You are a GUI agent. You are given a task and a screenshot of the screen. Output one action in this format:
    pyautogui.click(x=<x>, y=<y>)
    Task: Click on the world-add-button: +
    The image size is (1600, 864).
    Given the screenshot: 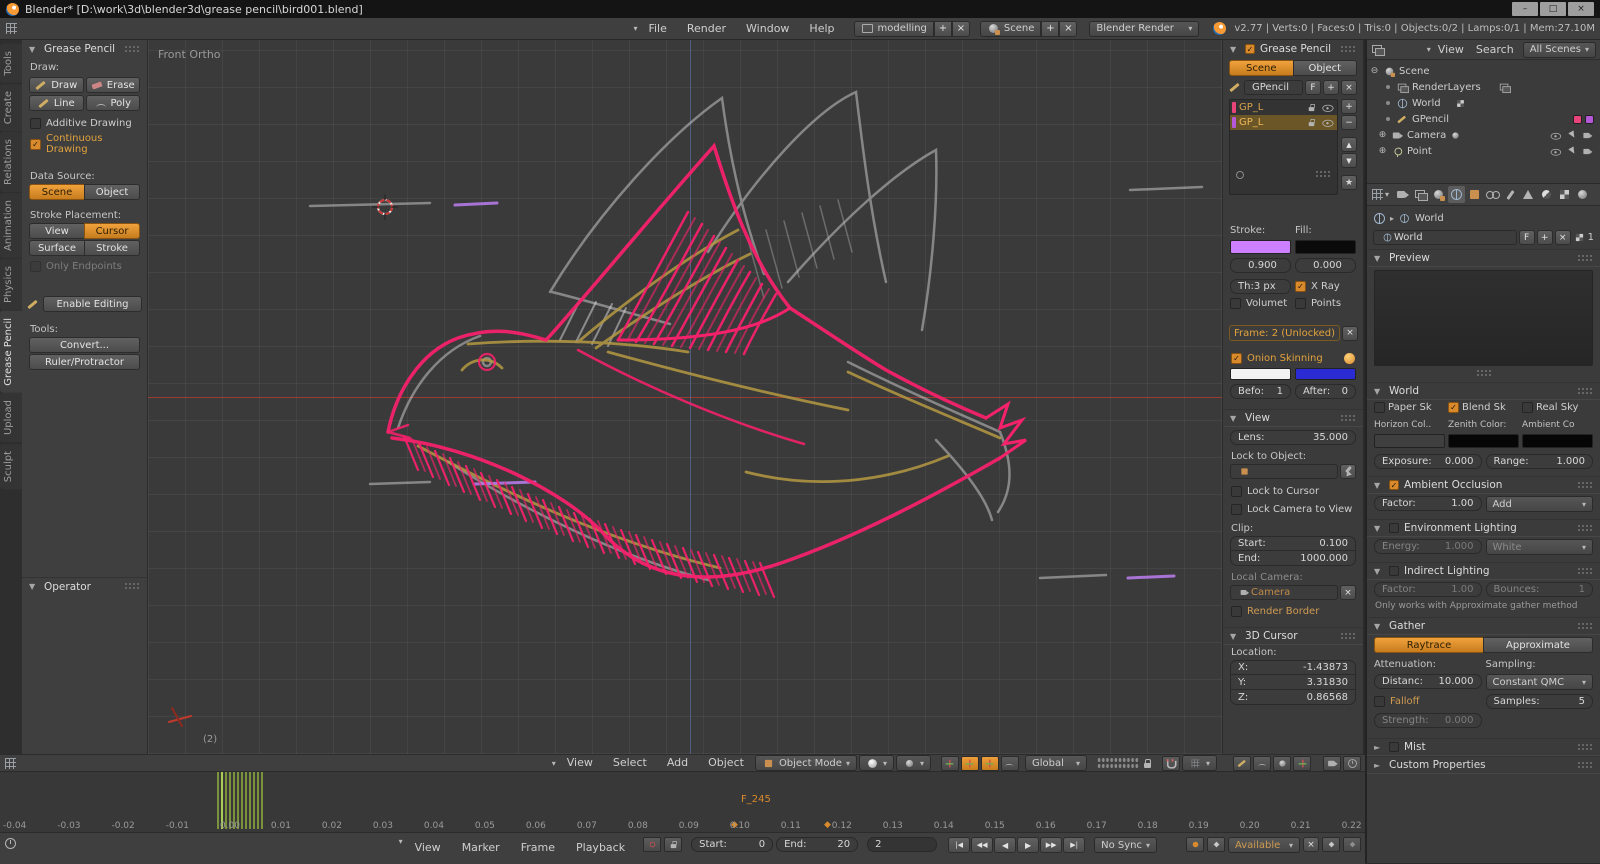 What is the action you would take?
    pyautogui.click(x=1544, y=237)
    